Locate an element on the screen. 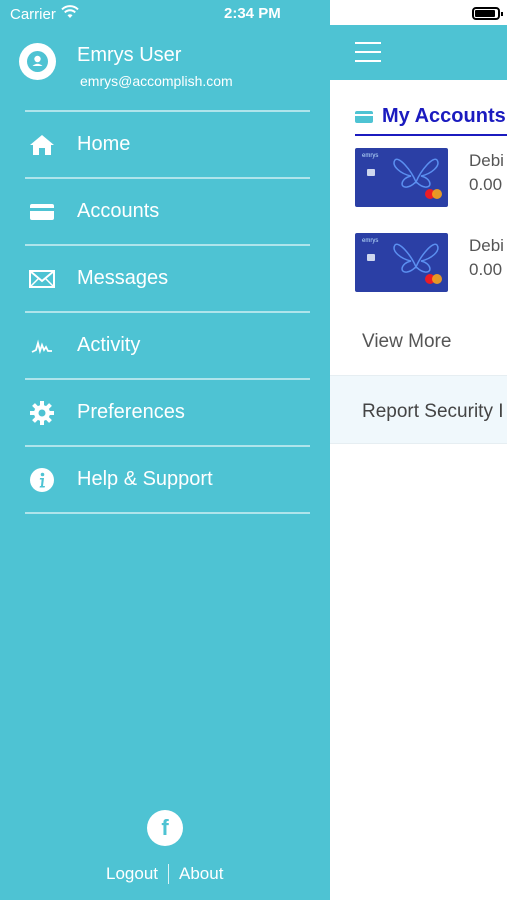  section-underline is located at coordinates (431, 135).